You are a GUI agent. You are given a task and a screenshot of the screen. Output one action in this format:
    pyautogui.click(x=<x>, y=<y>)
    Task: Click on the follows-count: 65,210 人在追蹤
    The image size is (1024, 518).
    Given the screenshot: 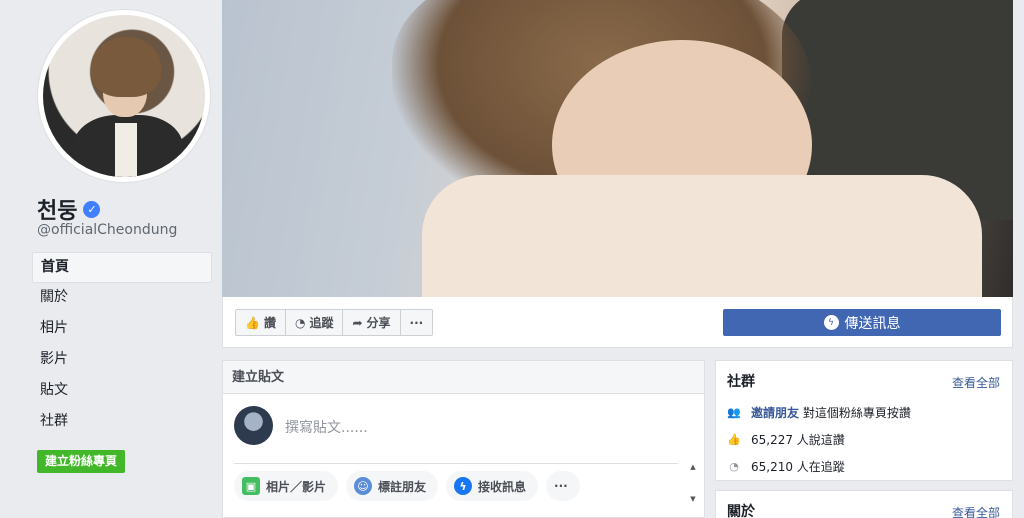 What is the action you would take?
    pyautogui.click(x=798, y=467)
    